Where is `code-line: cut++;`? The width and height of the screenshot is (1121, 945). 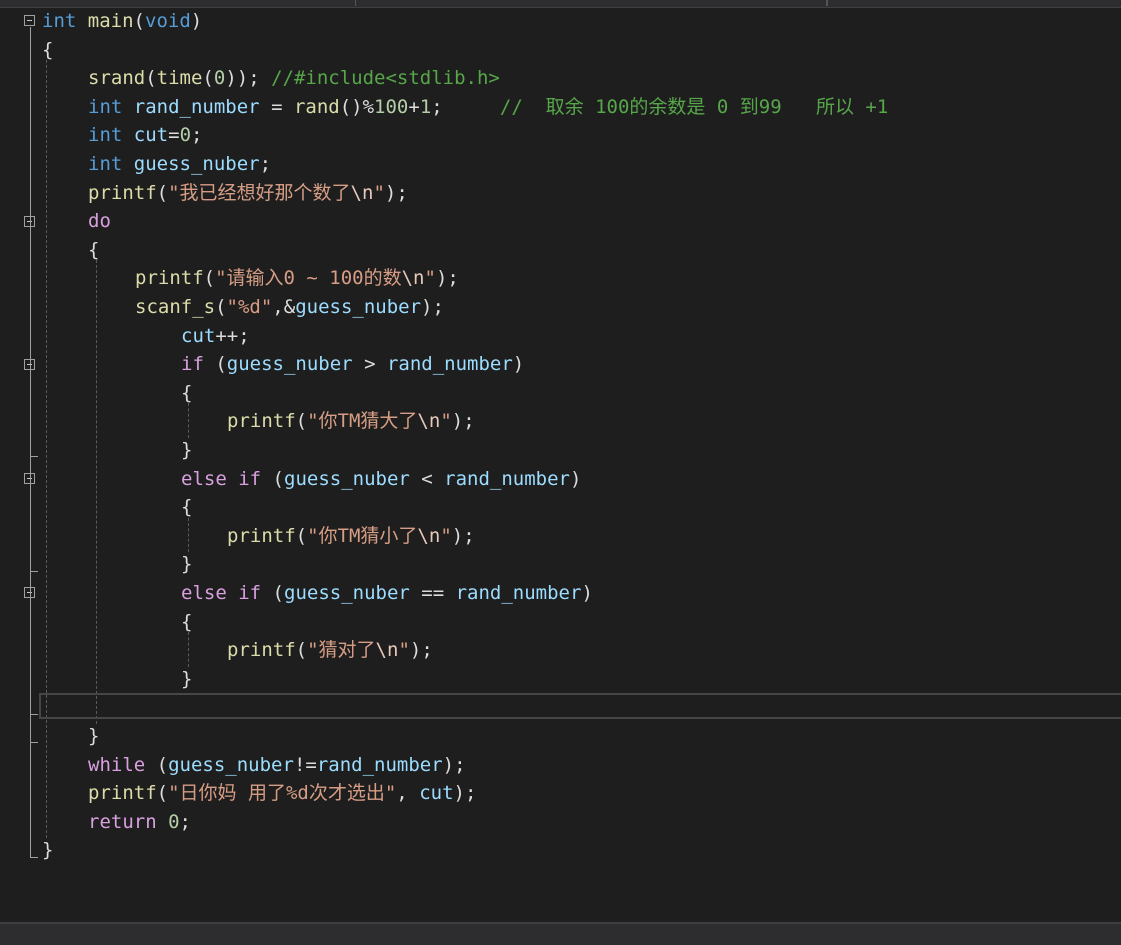 code-line: cut++; is located at coordinates (215, 336).